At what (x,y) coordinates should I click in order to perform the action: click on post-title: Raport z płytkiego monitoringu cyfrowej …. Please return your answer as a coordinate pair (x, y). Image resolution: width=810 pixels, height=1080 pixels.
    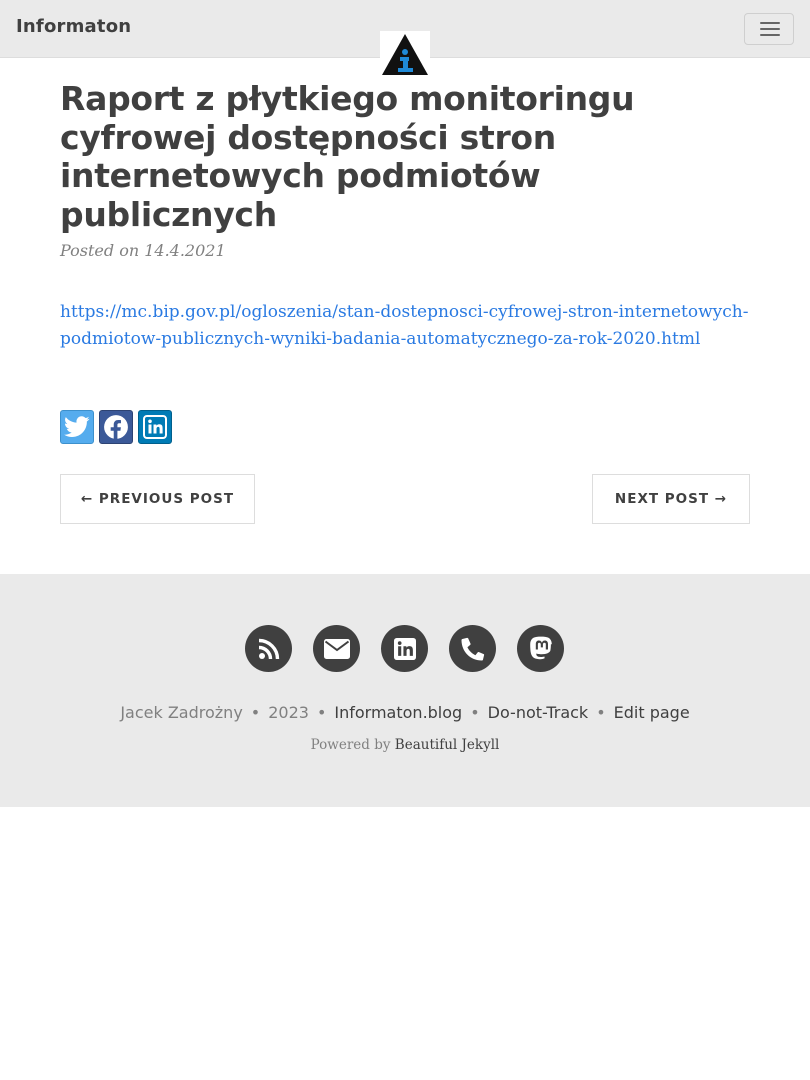
    Looking at the image, I should click on (347, 156).